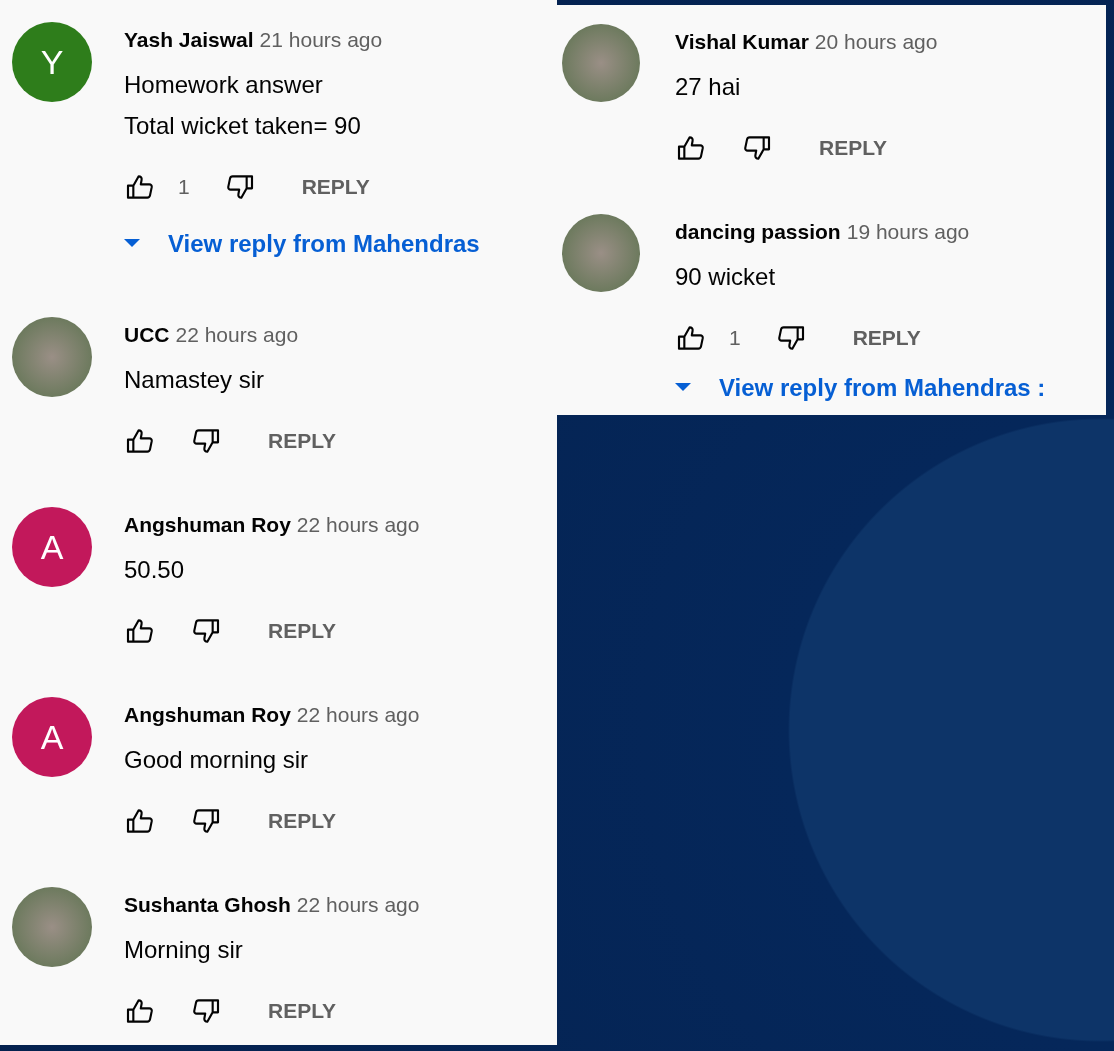  What do you see at coordinates (217, 760) in the screenshot?
I see `comment-text: Good morning sir` at bounding box center [217, 760].